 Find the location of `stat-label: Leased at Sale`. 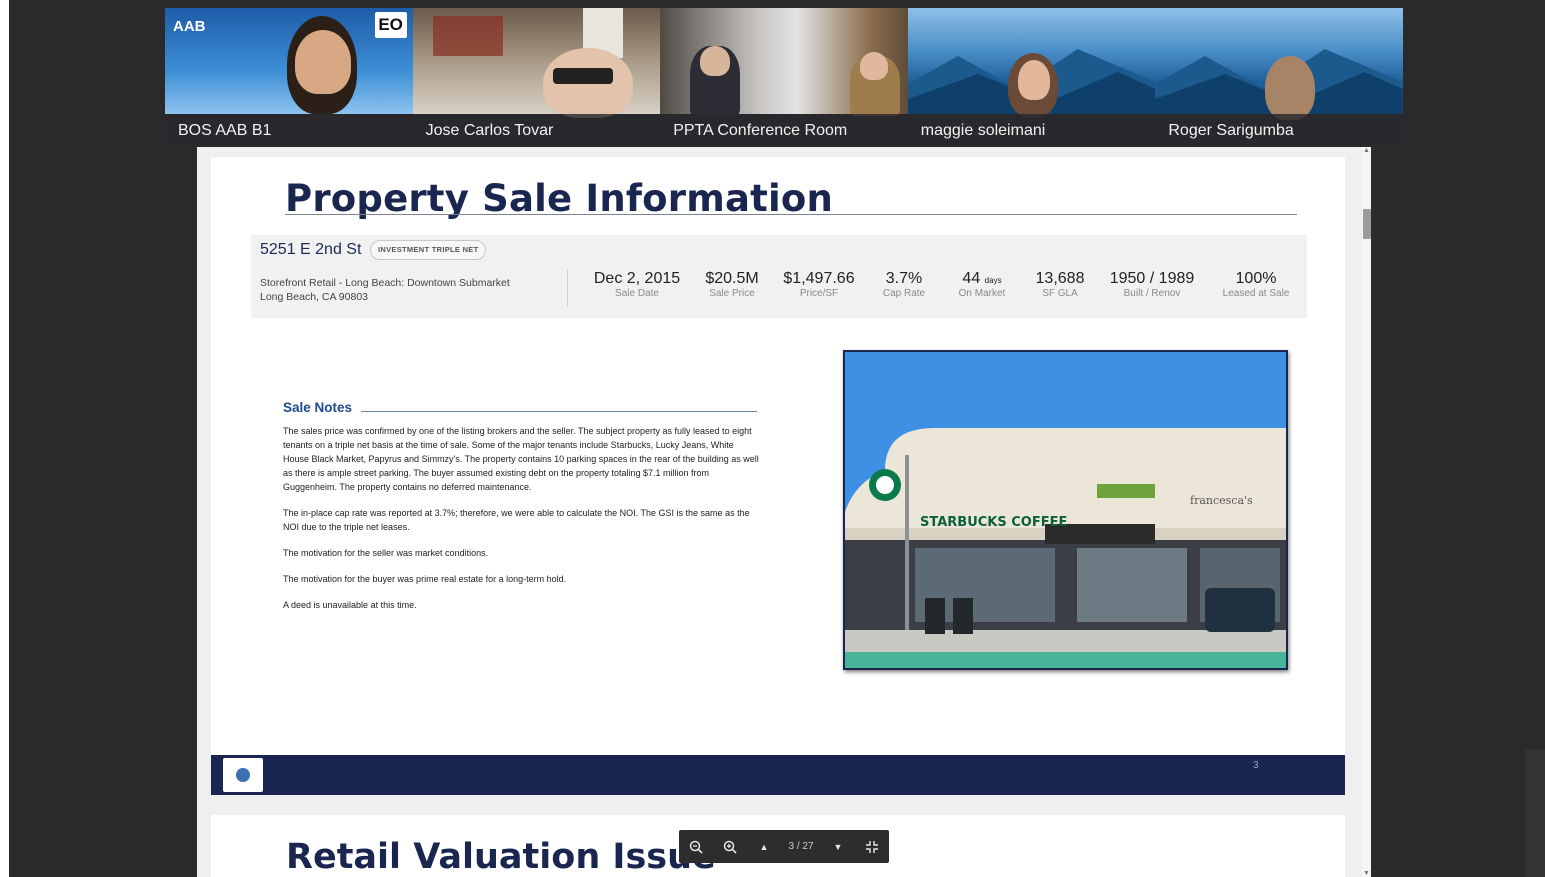

stat-label: Leased at Sale is located at coordinates (1256, 293).